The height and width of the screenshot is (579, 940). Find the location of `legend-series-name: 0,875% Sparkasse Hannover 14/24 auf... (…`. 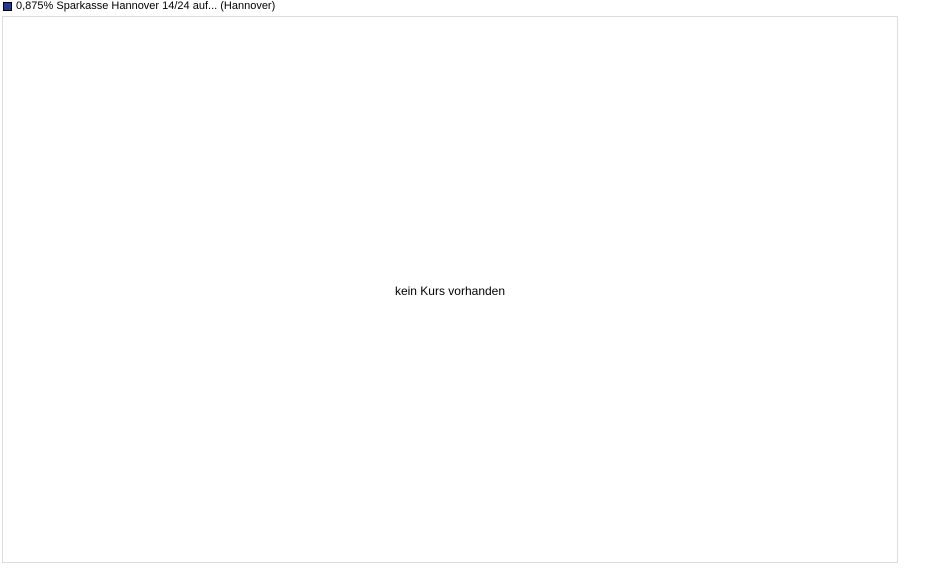

legend-series-name: 0,875% Sparkasse Hannover 14/24 auf... (… is located at coordinates (146, 6).